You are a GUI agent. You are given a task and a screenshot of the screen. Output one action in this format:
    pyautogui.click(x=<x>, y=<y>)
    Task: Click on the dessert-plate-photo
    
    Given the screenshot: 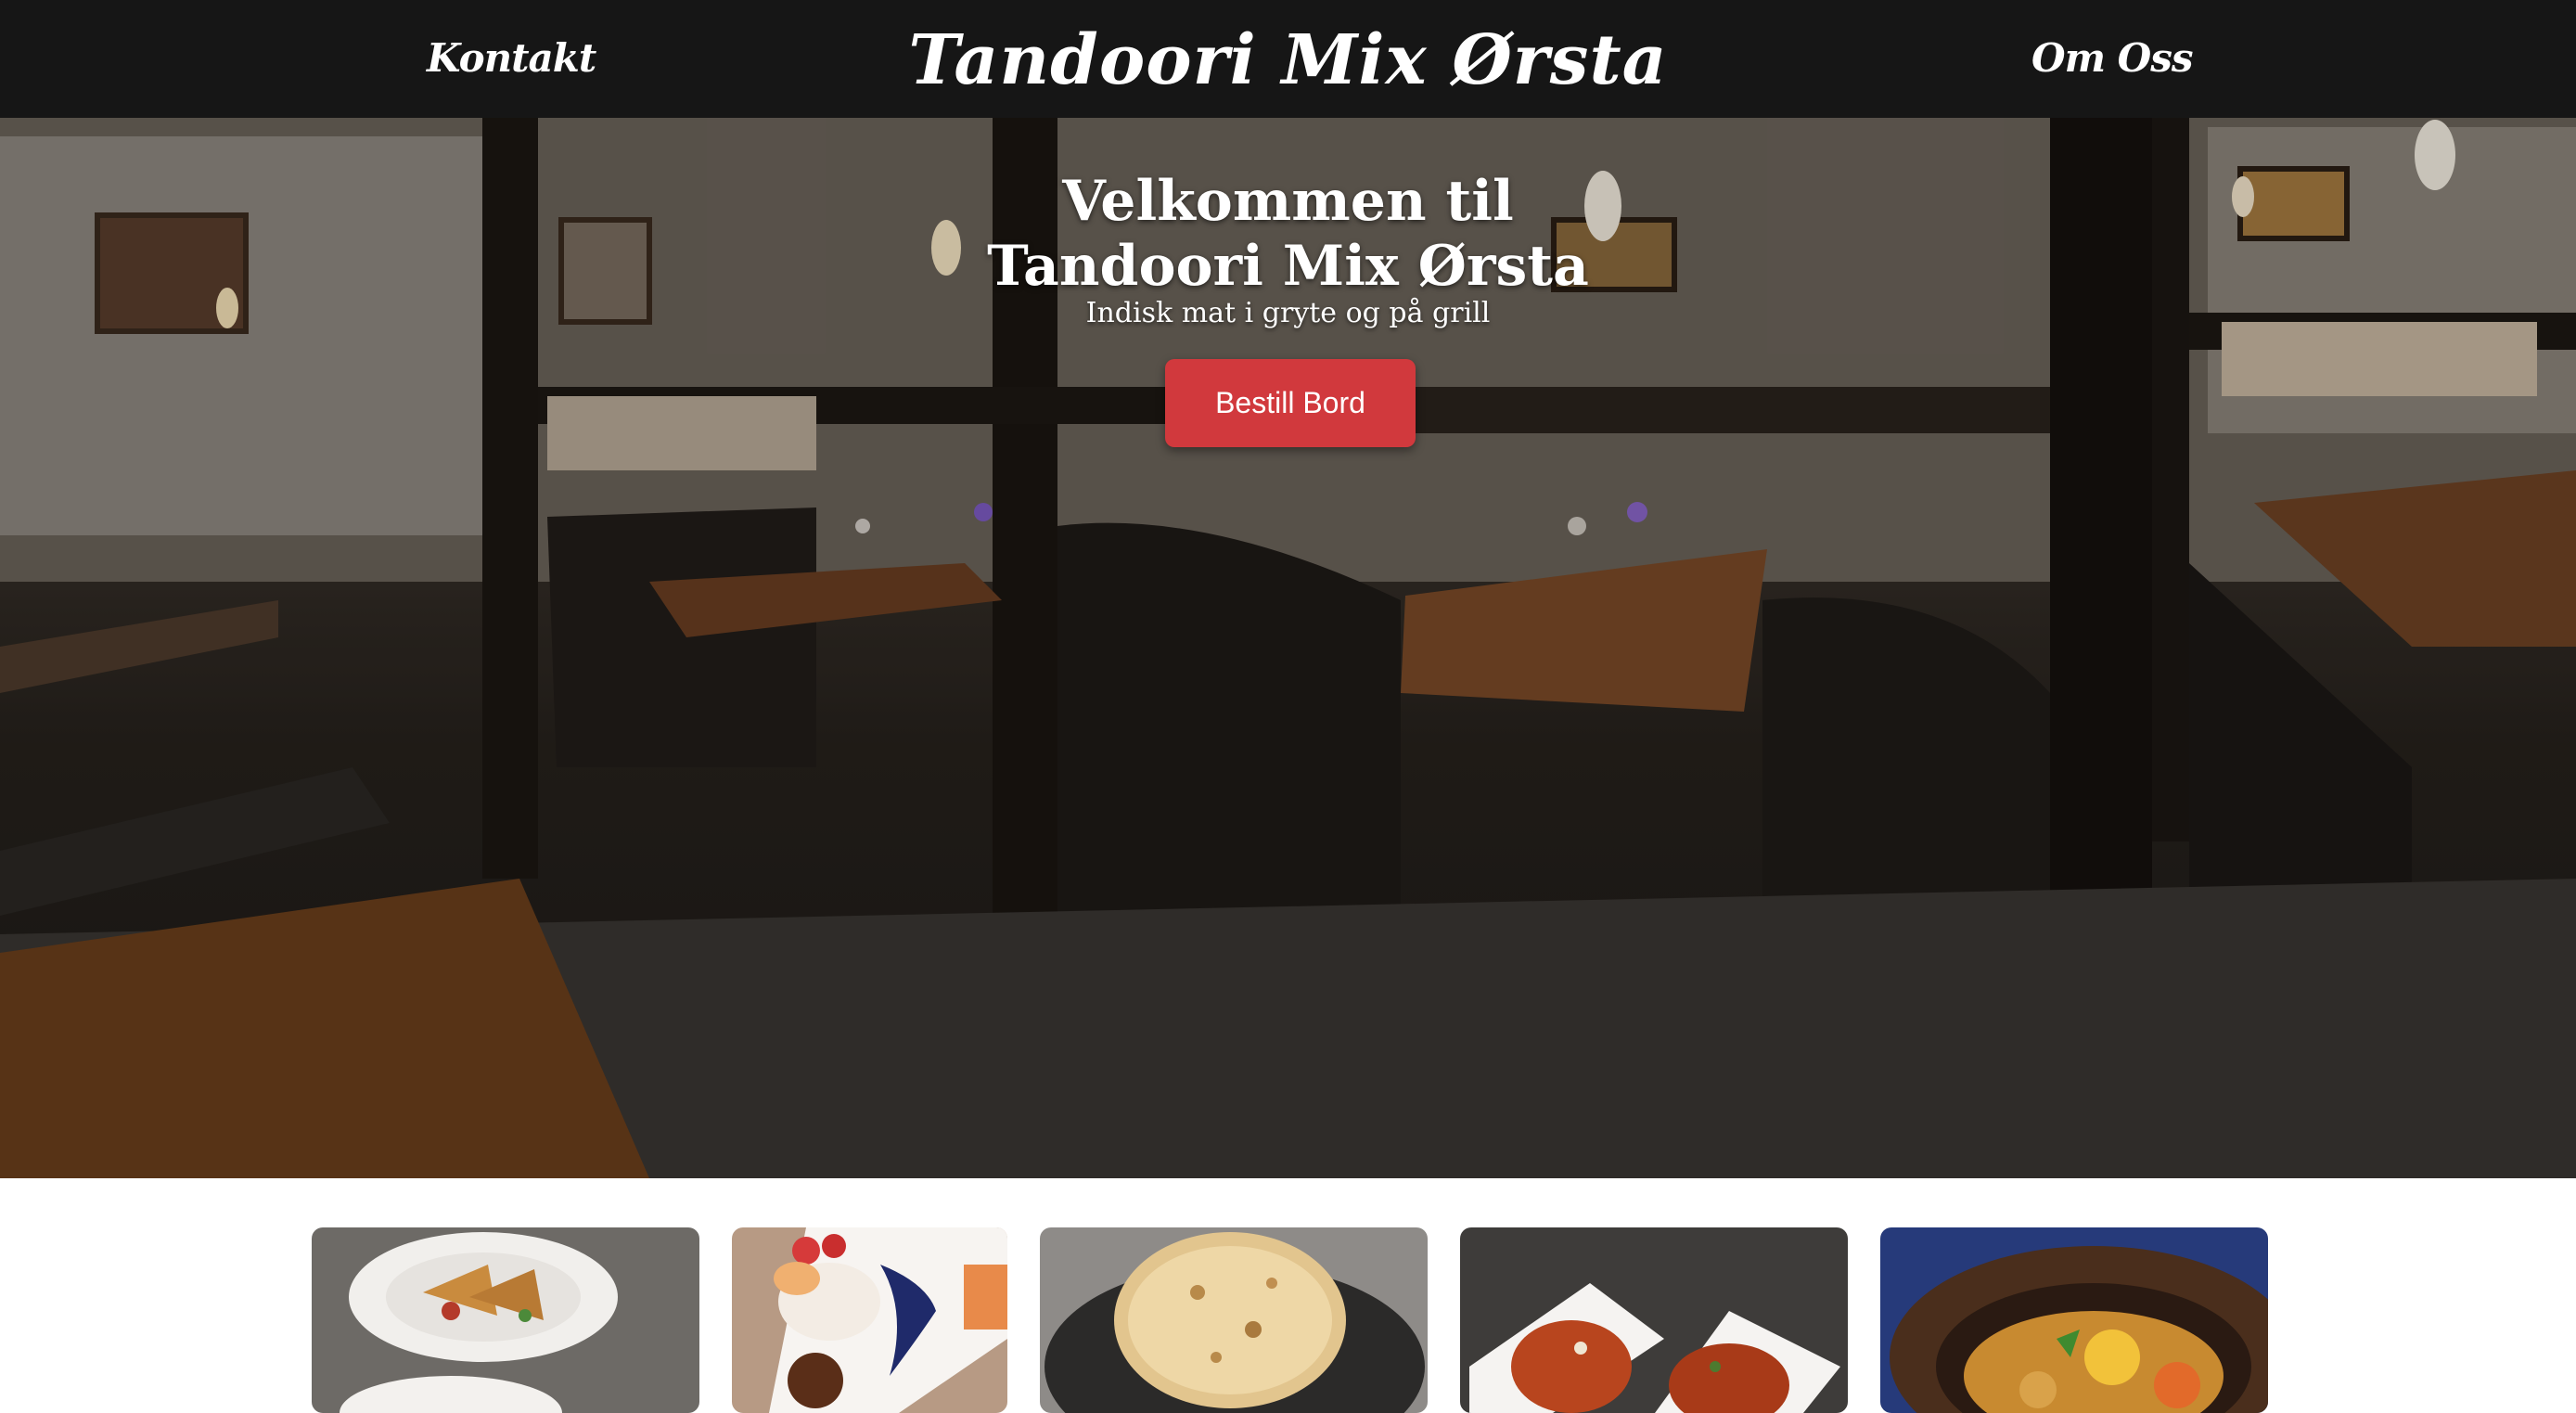 What is the action you would take?
    pyautogui.click(x=869, y=1320)
    